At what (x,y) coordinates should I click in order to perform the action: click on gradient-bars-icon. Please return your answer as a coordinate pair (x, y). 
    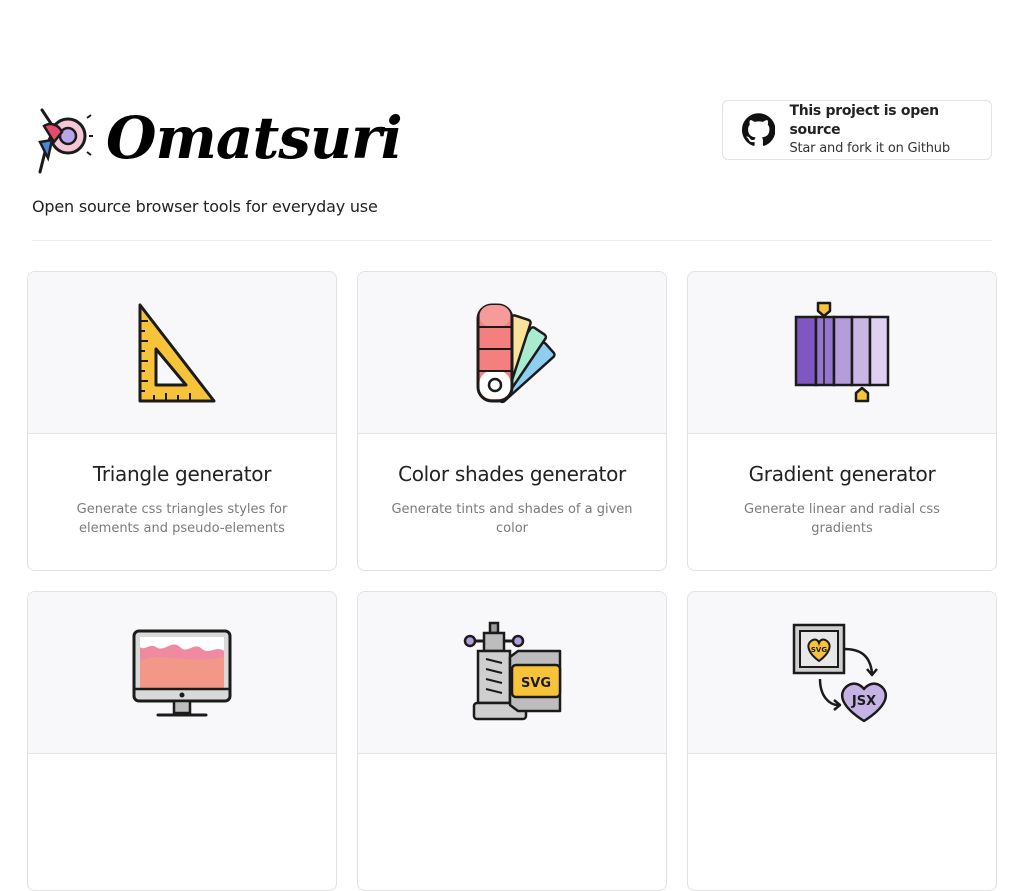
    Looking at the image, I should click on (842, 351).